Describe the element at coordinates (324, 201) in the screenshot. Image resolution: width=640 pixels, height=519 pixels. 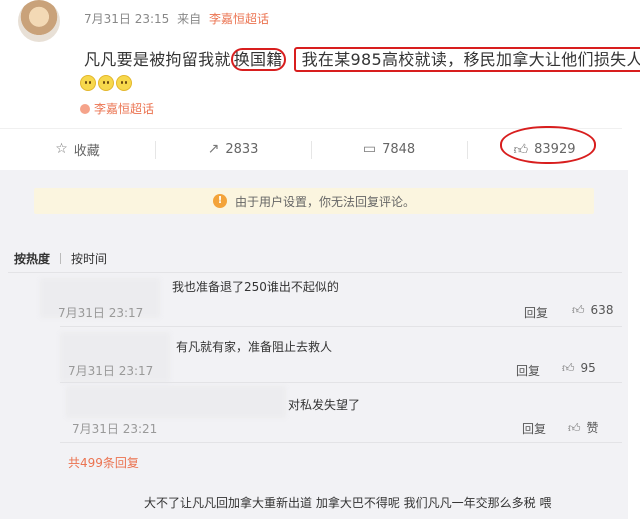
I see `notice-text: 由于用户设置，你无法回复评论。` at that location.